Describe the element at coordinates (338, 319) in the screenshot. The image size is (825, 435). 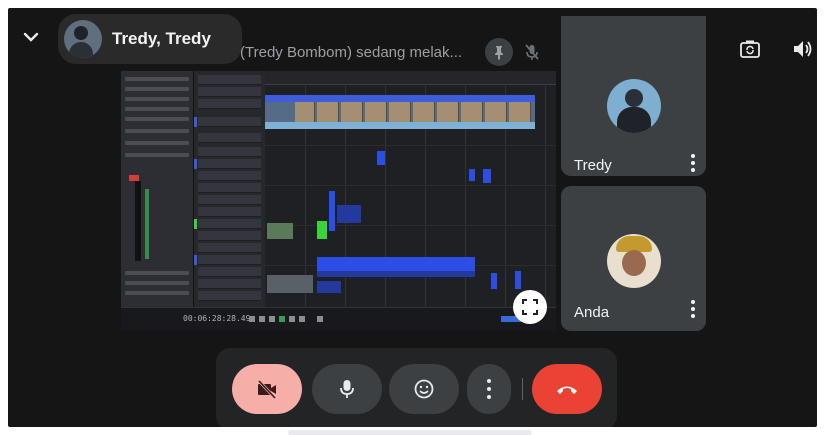
I see `daw-transport-bar: 00:06:28:28.49` at that location.